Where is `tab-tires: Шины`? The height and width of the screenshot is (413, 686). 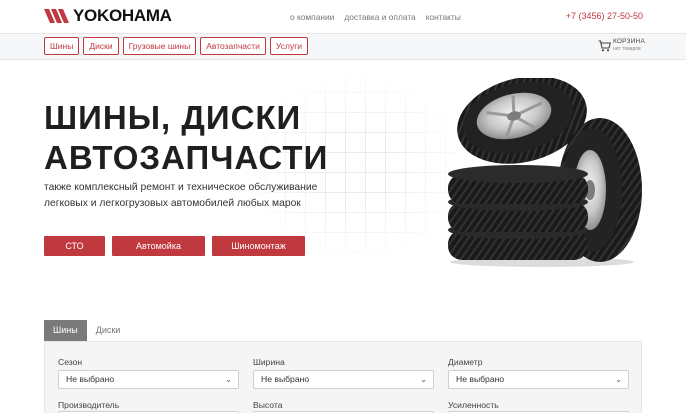 tab-tires: Шины is located at coordinates (65, 330).